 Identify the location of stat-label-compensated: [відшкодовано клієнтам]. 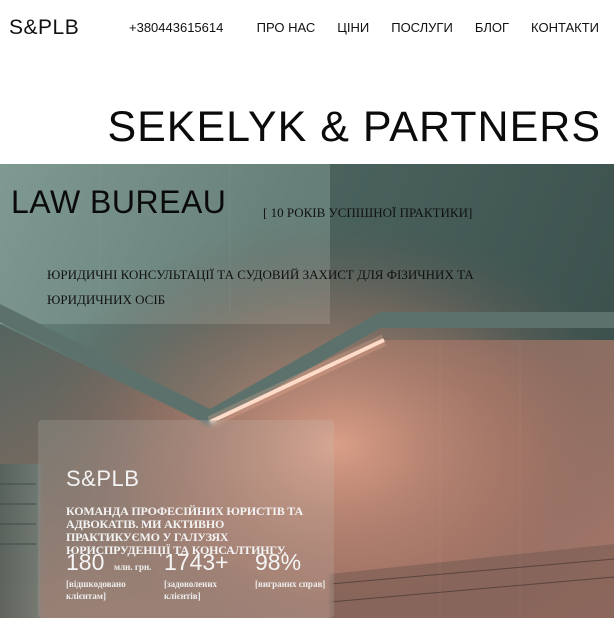
(96, 590).